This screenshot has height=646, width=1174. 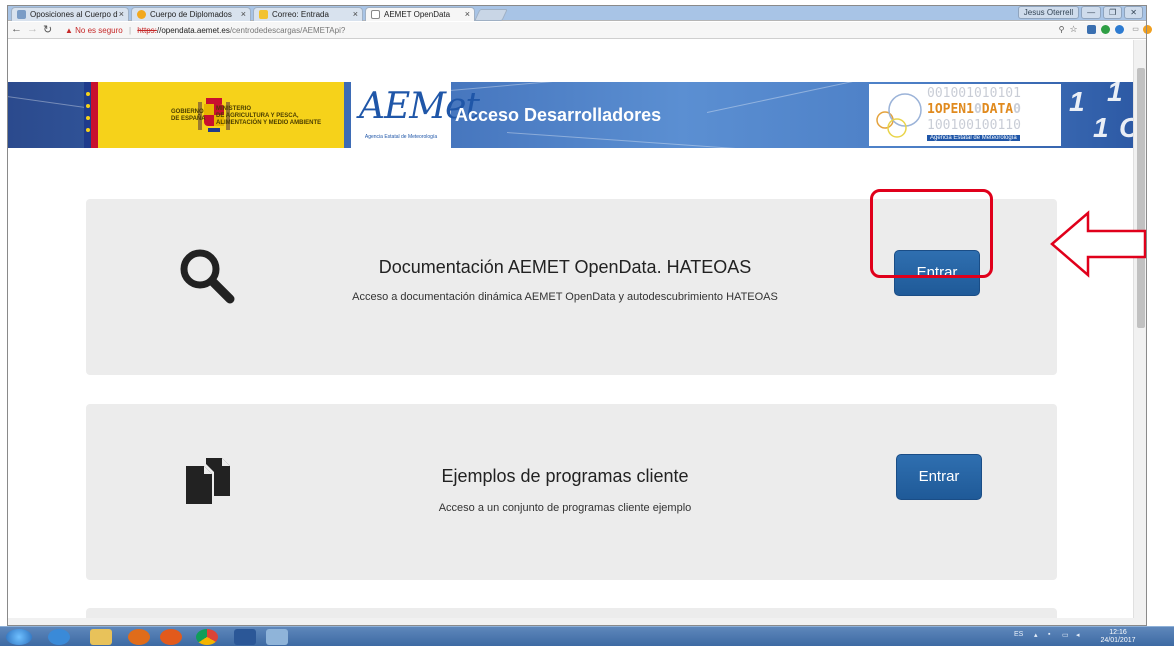 What do you see at coordinates (1118, 640) in the screenshot?
I see `clock-date: 24/01/2017` at bounding box center [1118, 640].